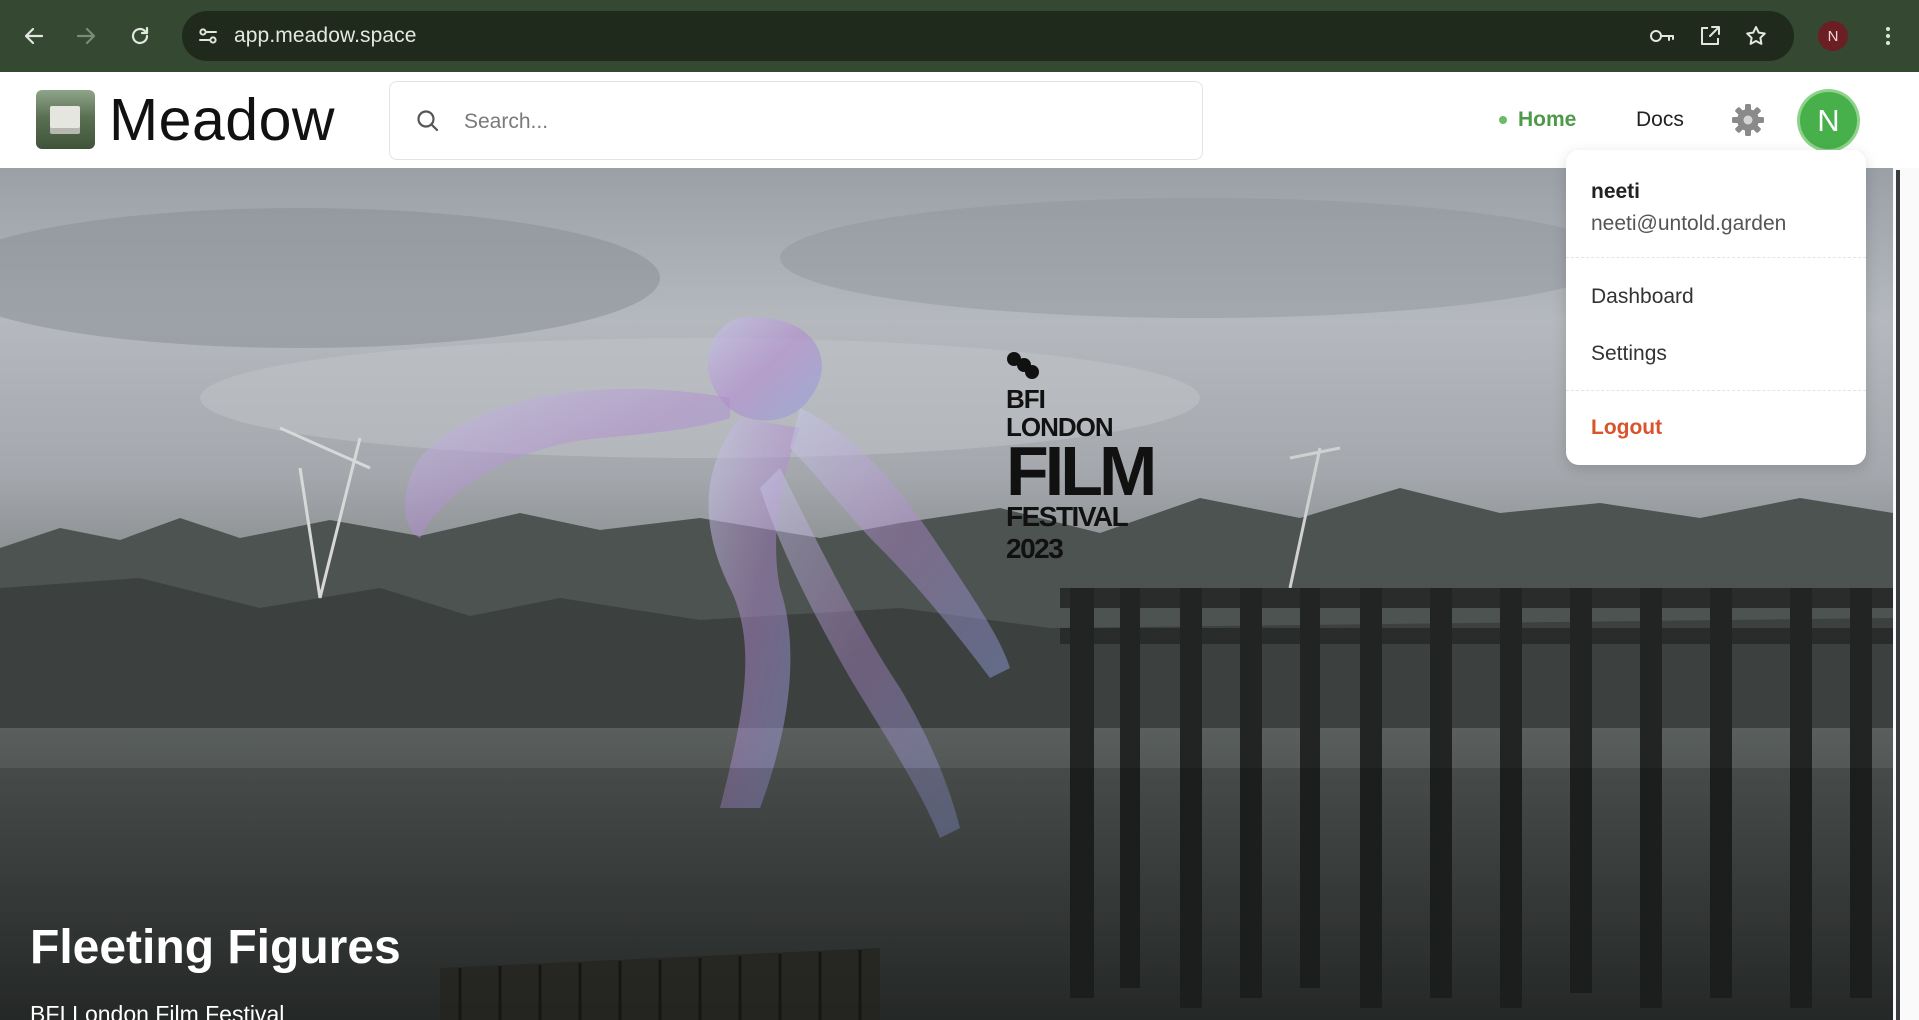  I want to click on bfi-circles-icon, so click(1023, 365).